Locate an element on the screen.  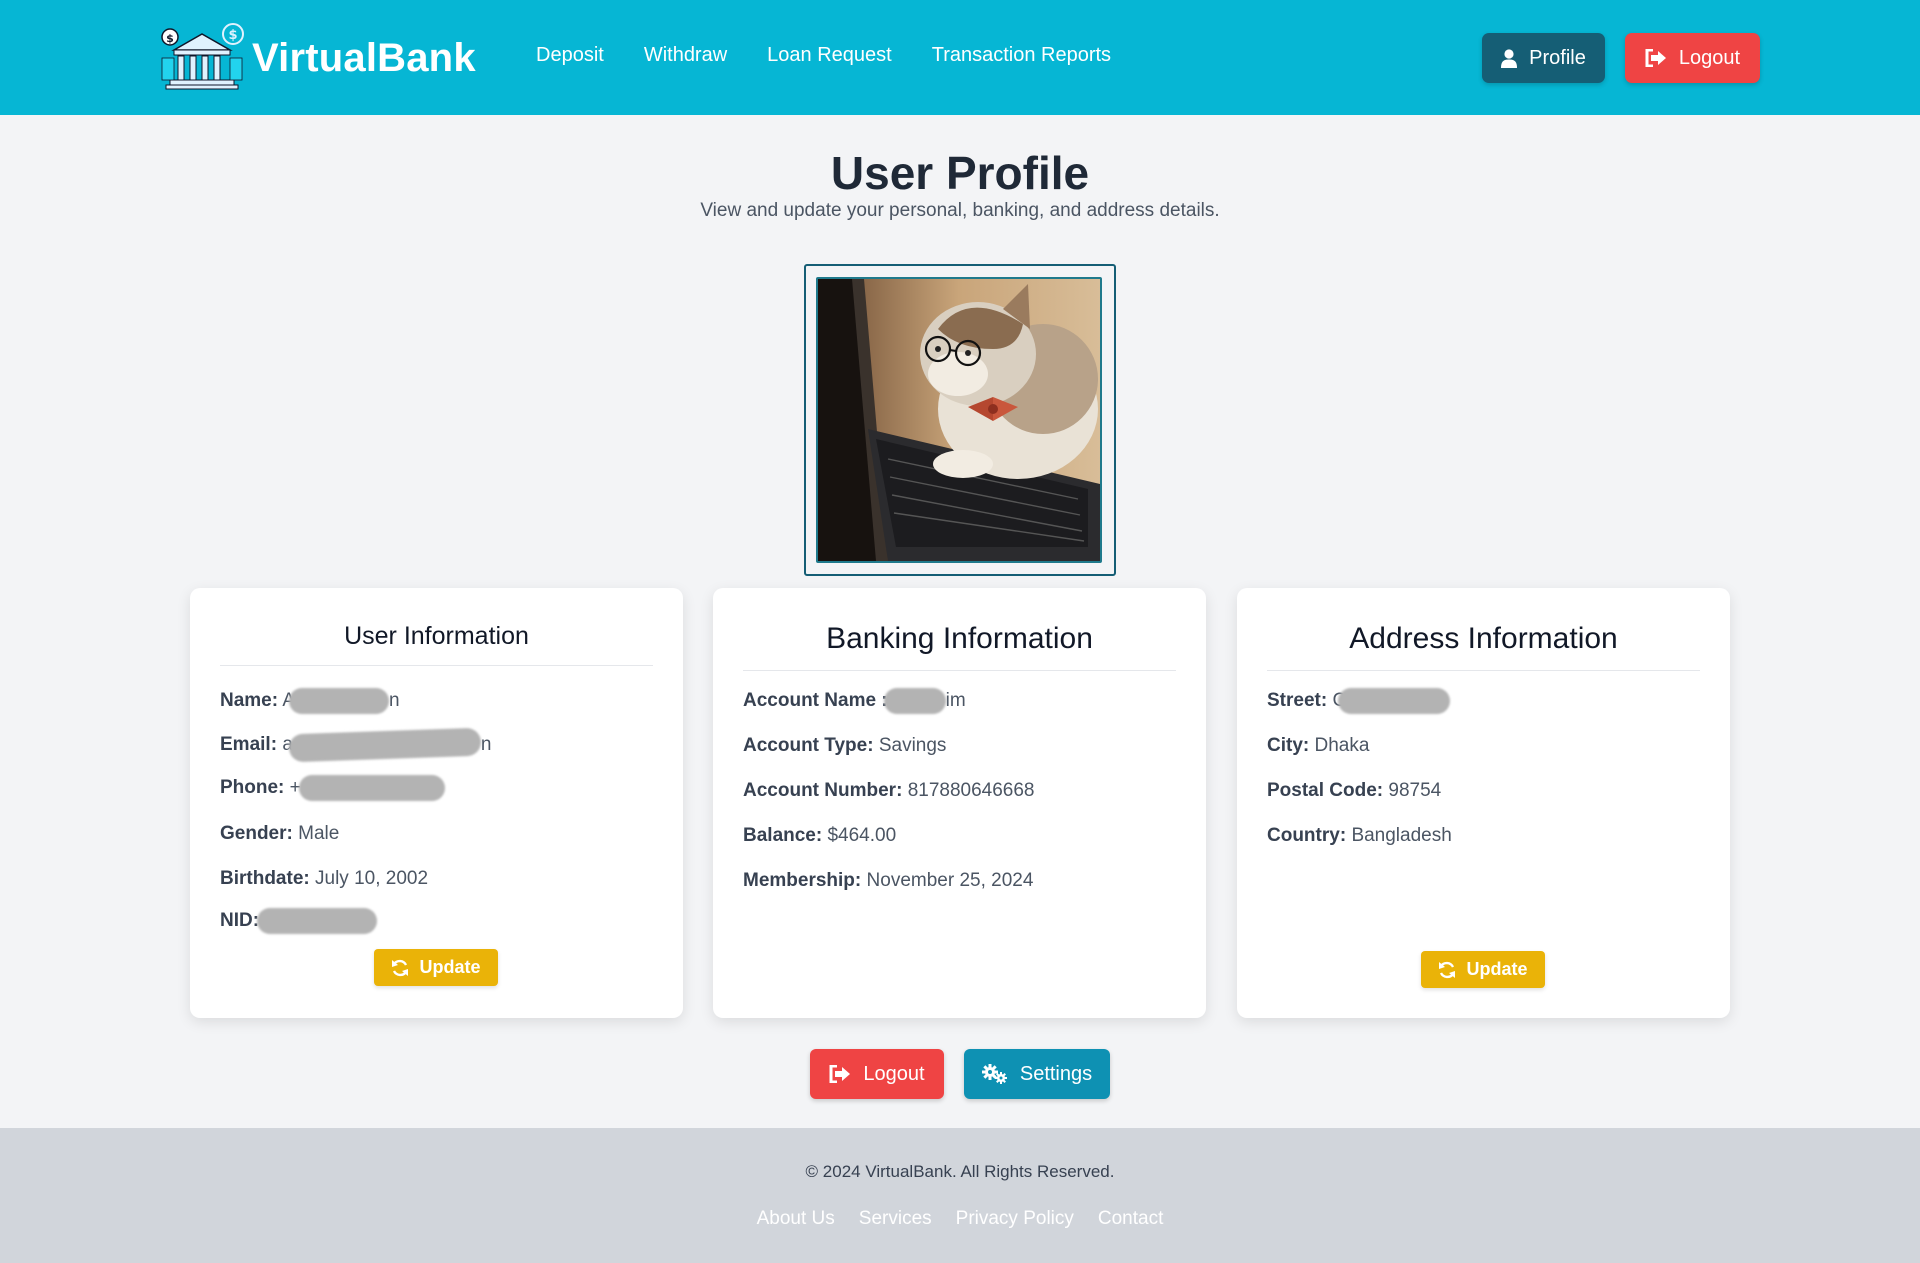
phone-row: Phone: + is located at coordinates (332, 788).